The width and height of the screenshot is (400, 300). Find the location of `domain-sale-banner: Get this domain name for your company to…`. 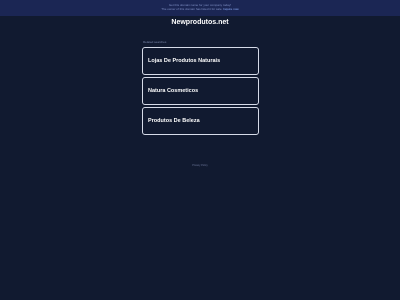

domain-sale-banner: Get this domain name for your company to… is located at coordinates (200, 8).